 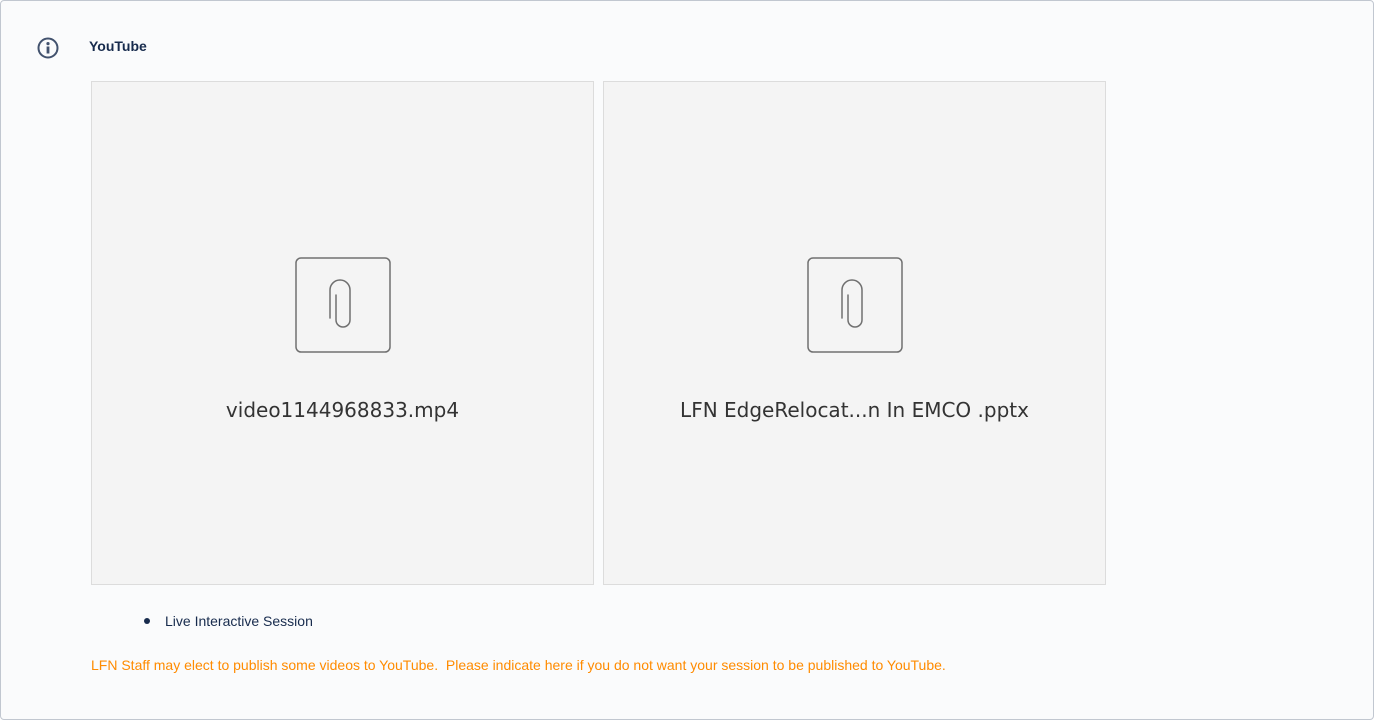 I want to click on list-item-text: Live Interactive Session, so click(x=239, y=621).